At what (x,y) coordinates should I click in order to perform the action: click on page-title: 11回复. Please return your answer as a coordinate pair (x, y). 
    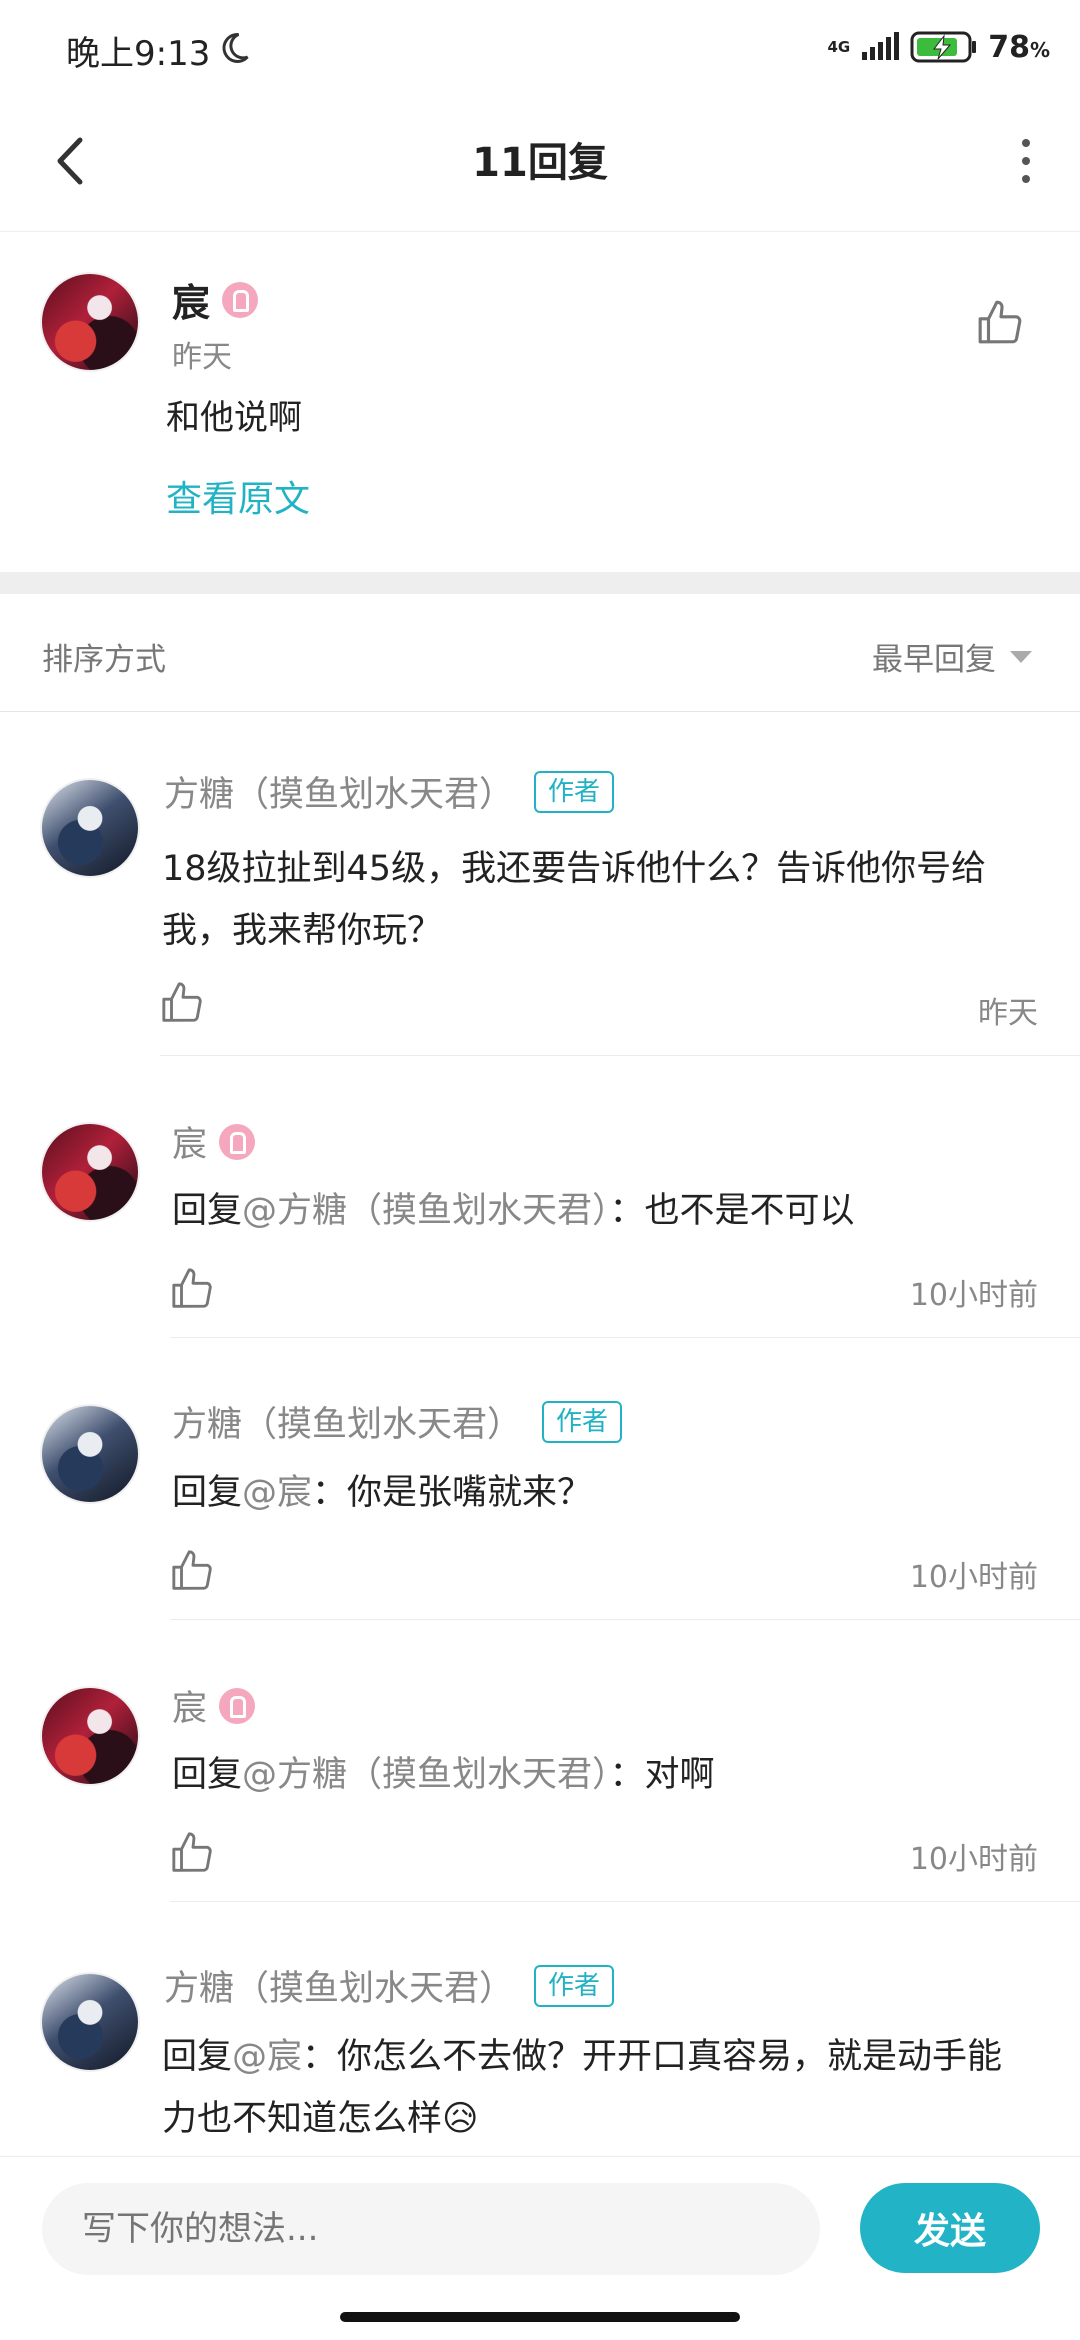
    Looking at the image, I should click on (540, 163).